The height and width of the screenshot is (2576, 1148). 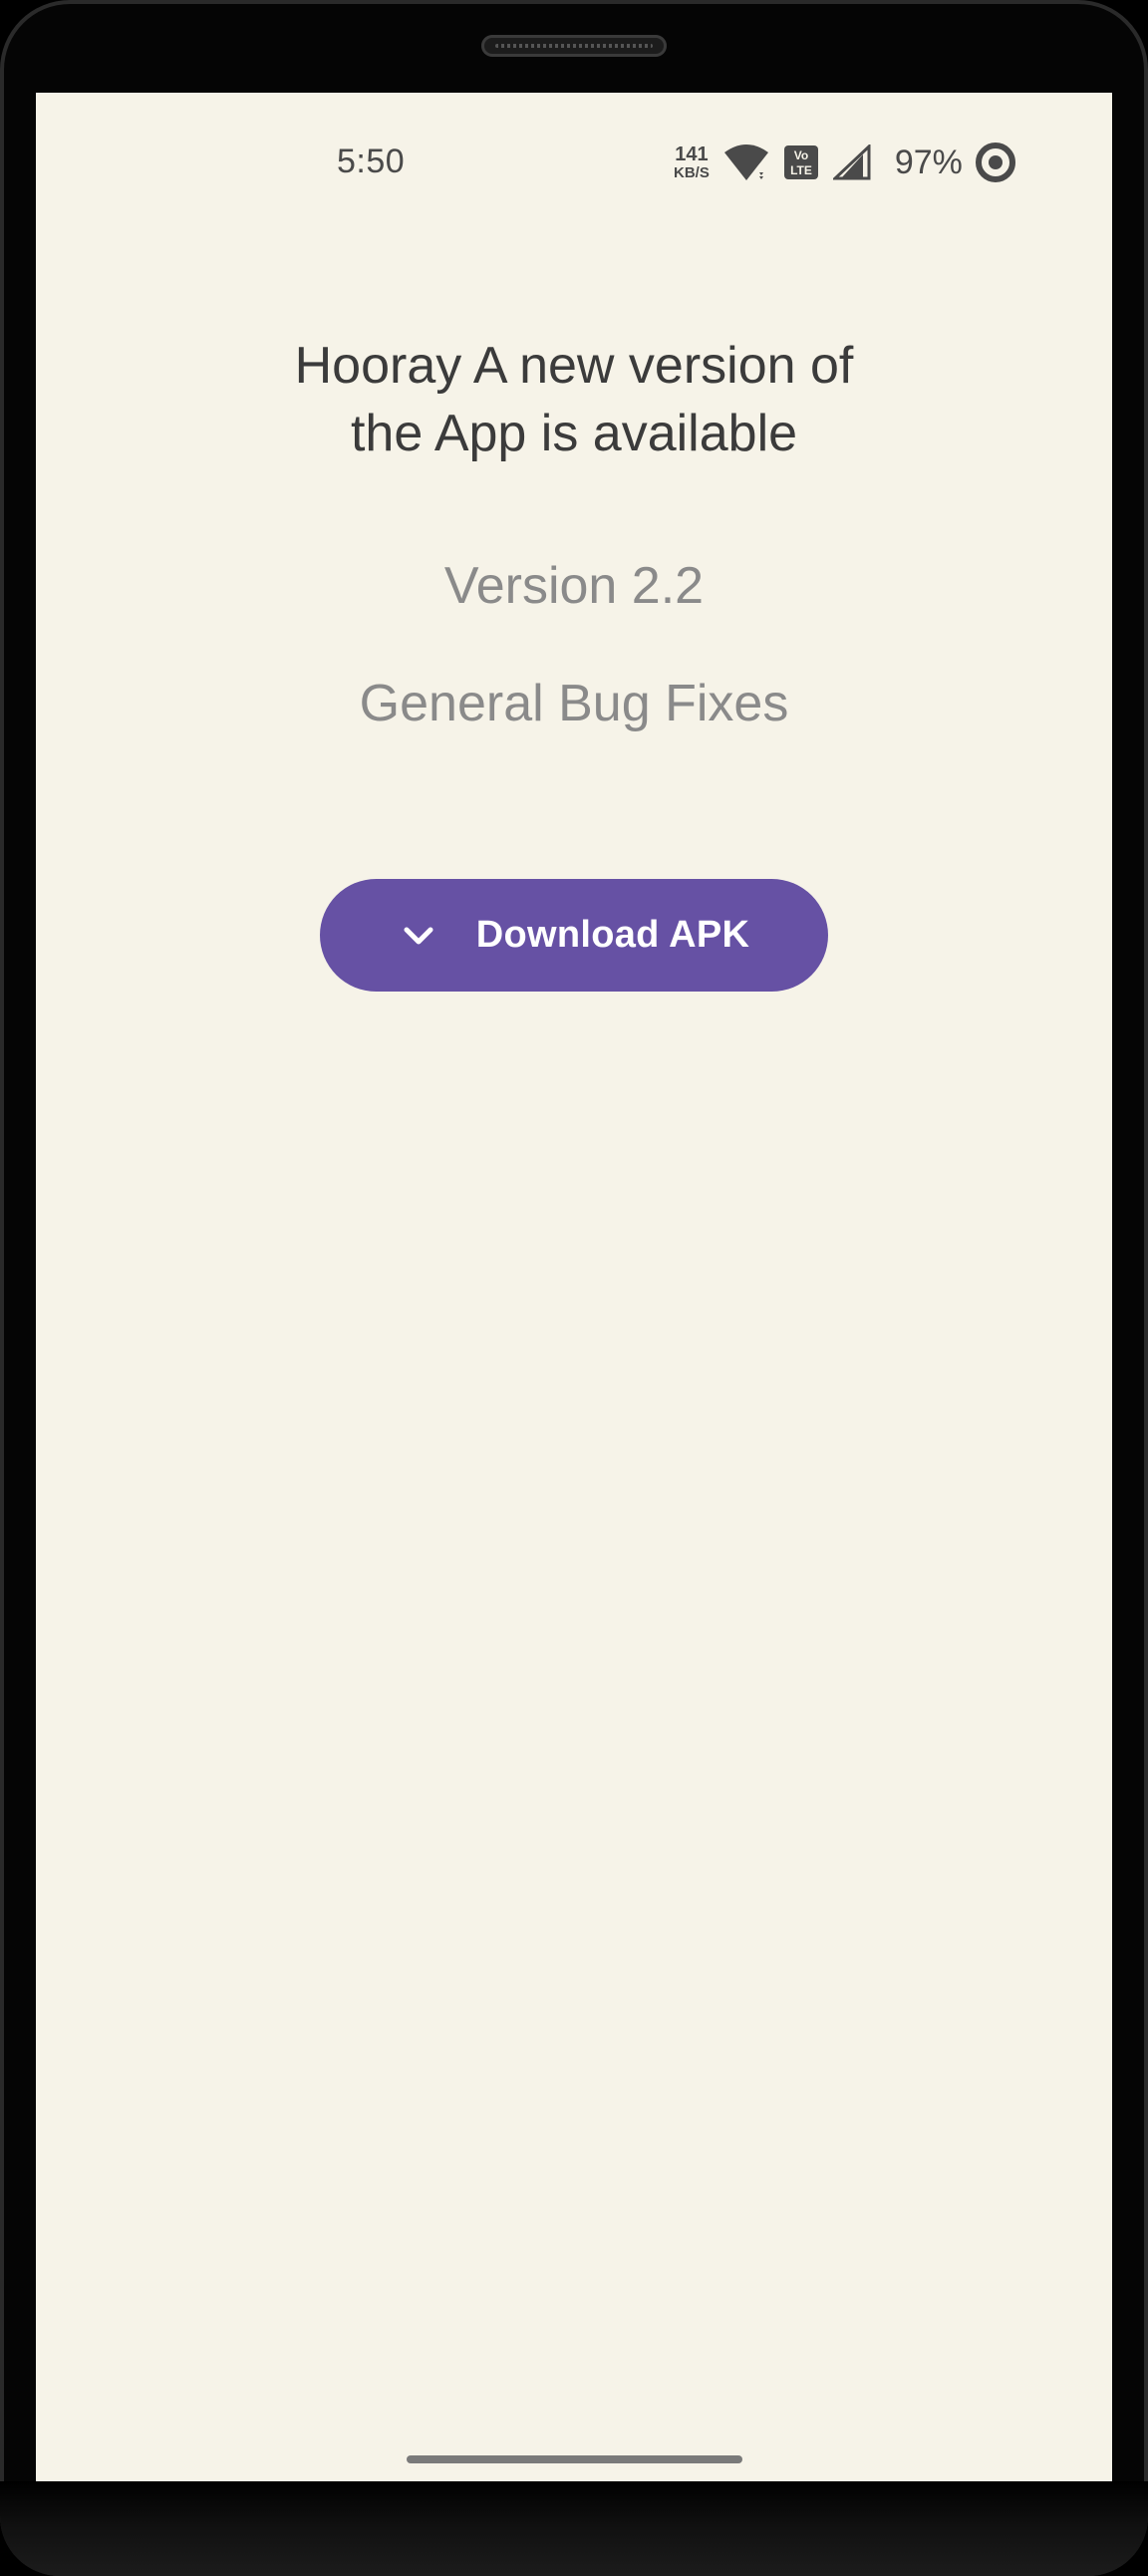 What do you see at coordinates (692, 172) in the screenshot?
I see `network-speed-unit: KB/S` at bounding box center [692, 172].